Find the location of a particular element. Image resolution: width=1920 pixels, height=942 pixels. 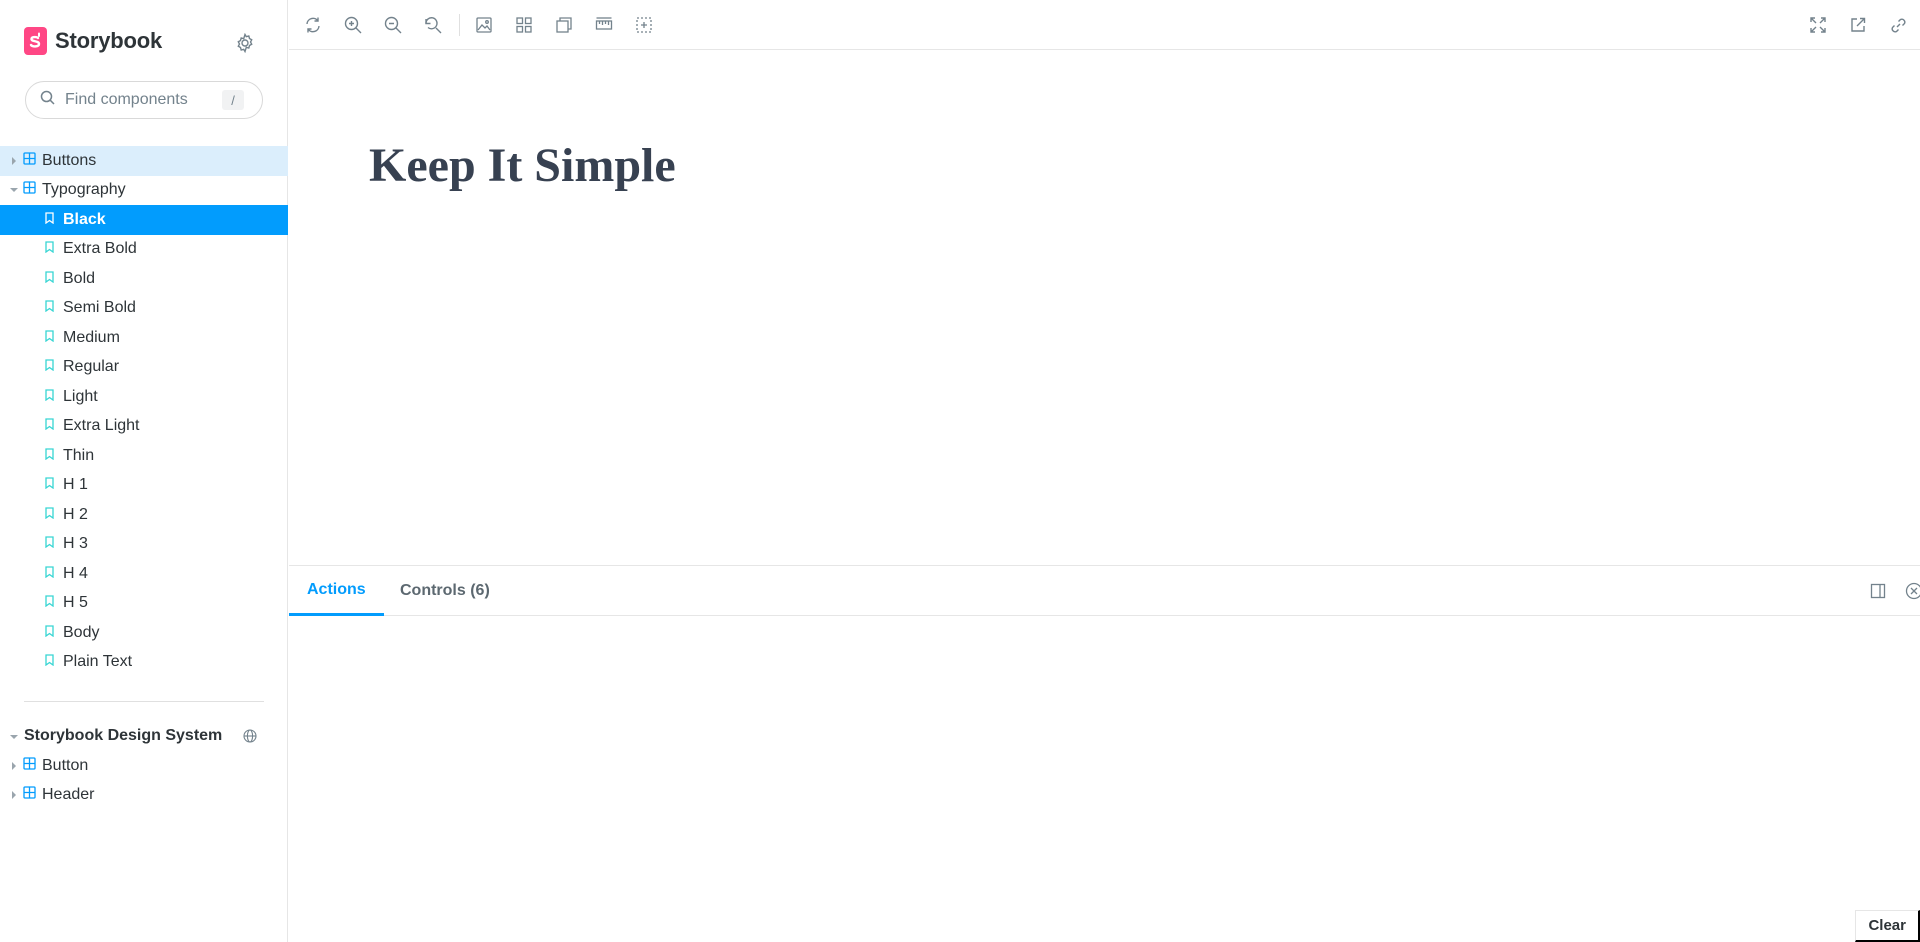

tree-story-label: Body is located at coordinates (81, 632).